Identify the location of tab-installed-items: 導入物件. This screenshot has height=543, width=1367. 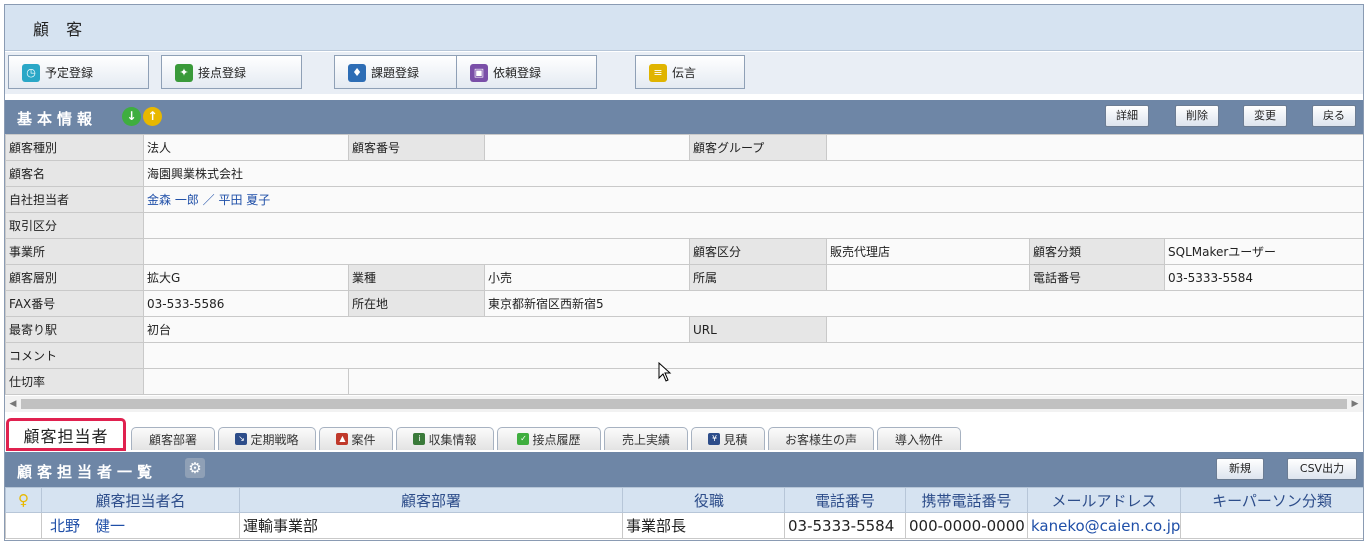
(919, 438).